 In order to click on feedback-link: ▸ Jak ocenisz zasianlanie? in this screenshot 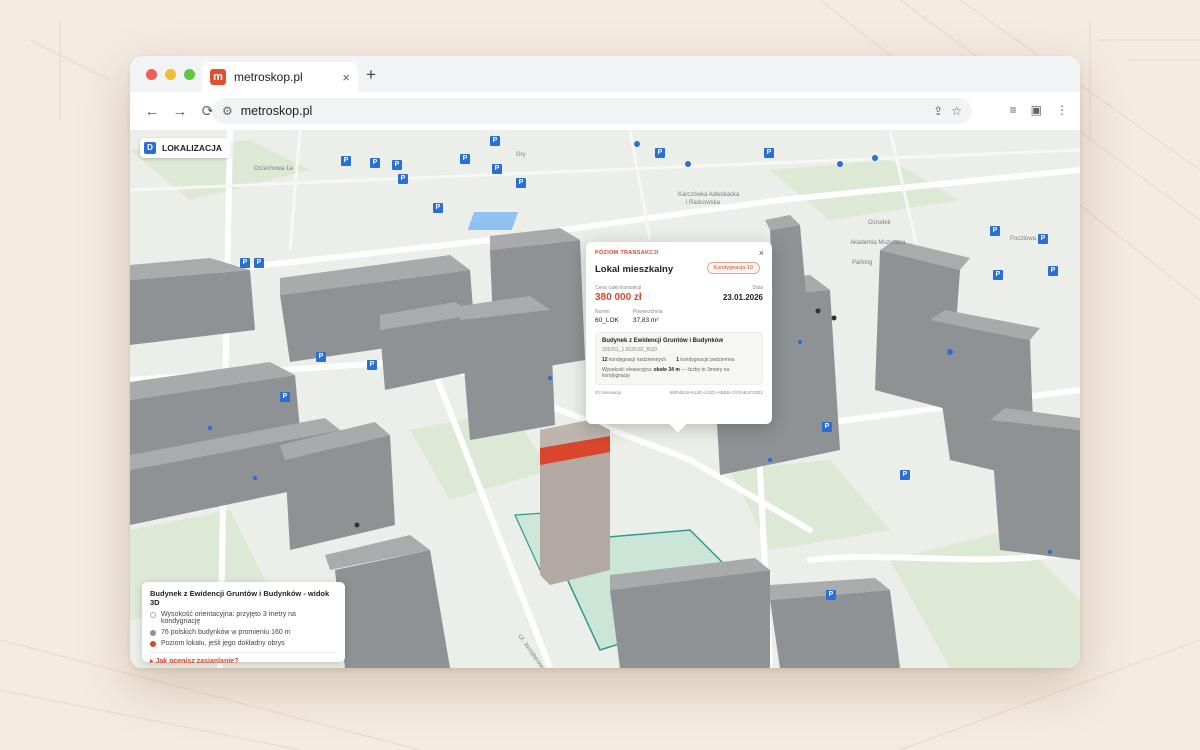, I will do `click(243, 658)`.